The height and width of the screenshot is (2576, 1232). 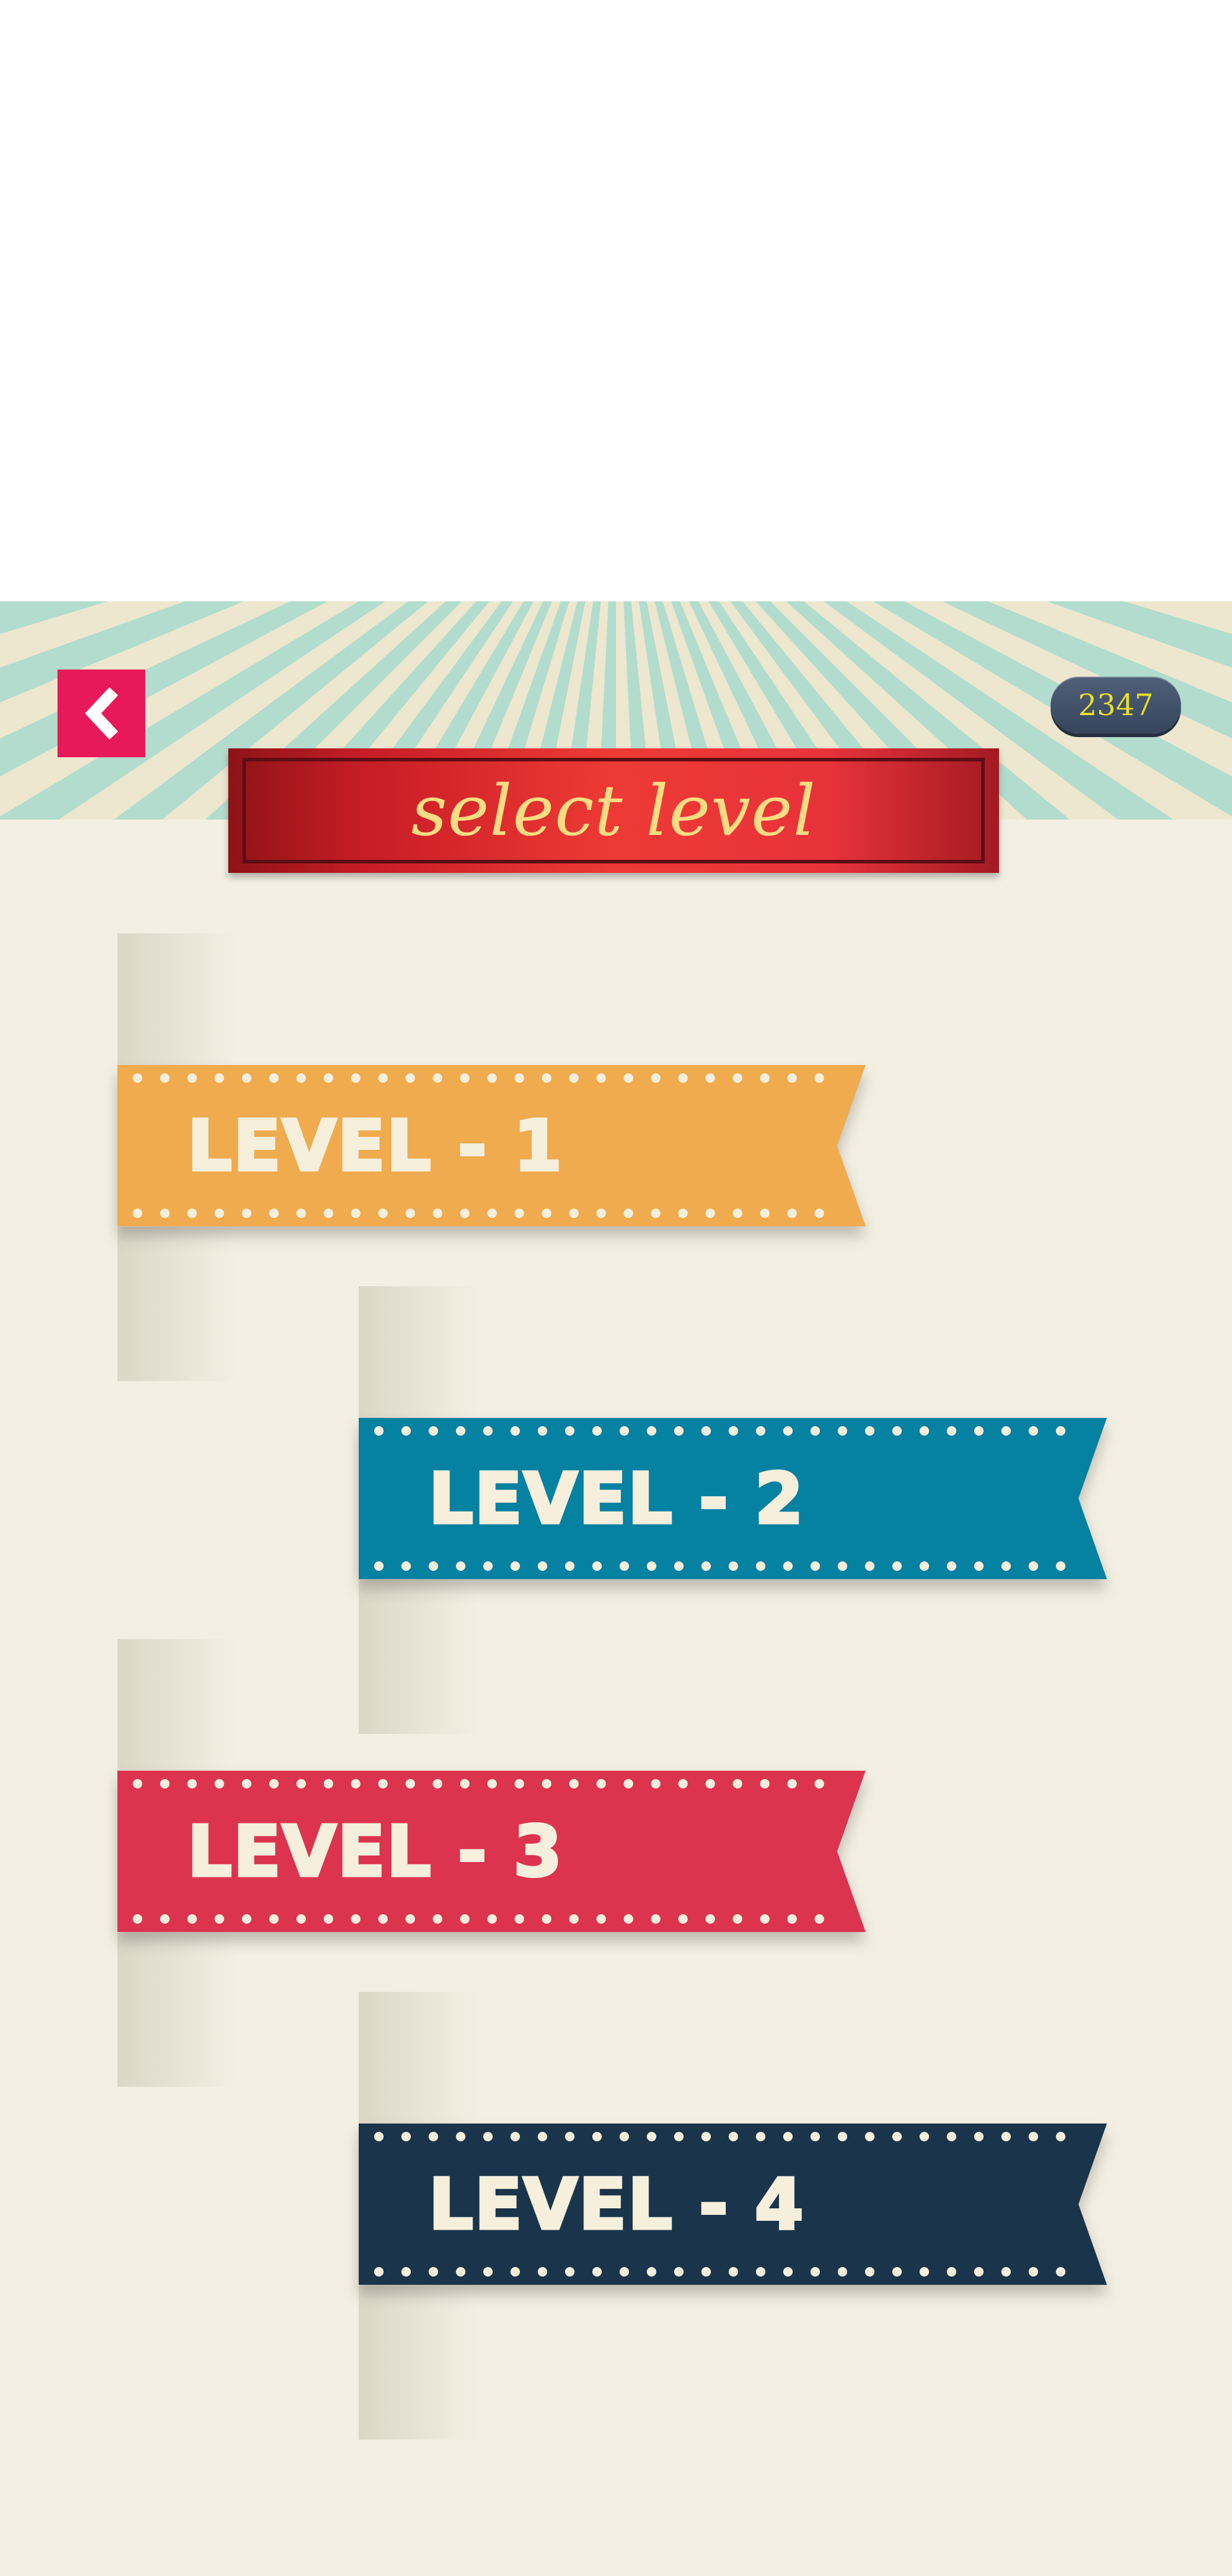 What do you see at coordinates (616, 2204) in the screenshot?
I see `level-4-label: LEVEL - 4` at bounding box center [616, 2204].